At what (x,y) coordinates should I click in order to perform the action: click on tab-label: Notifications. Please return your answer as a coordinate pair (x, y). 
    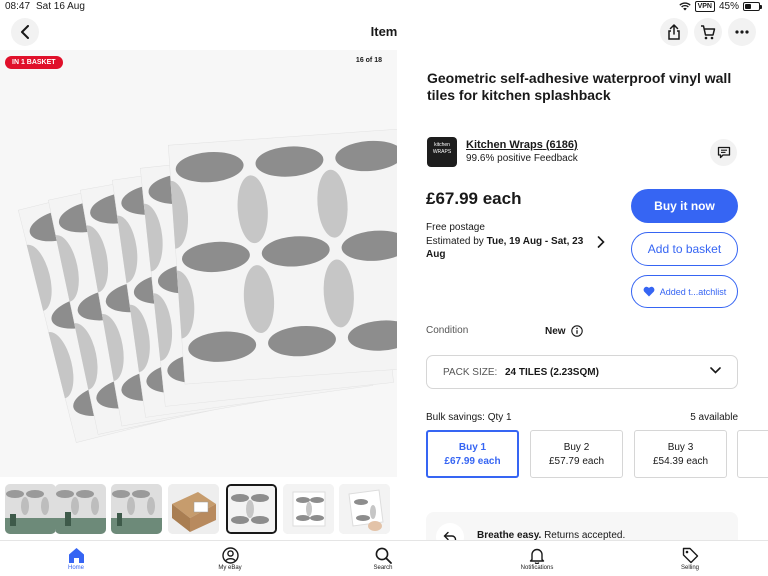
    Looking at the image, I should click on (537, 568).